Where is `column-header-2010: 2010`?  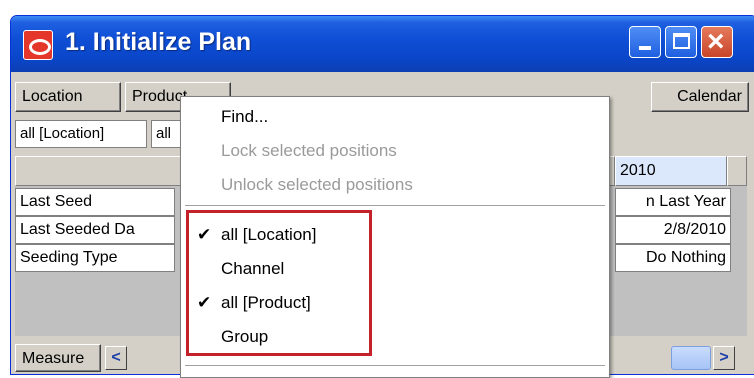
column-header-2010: 2010 is located at coordinates (671, 171).